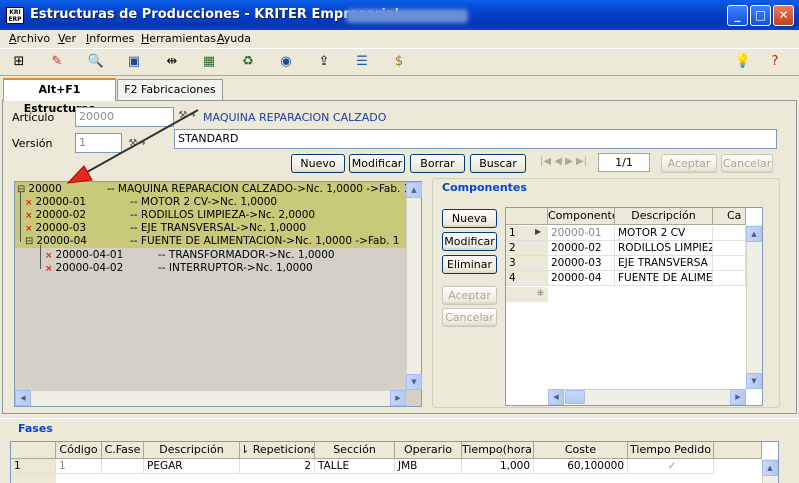  I want to click on phase-col-header: Descripción, so click(192, 450).